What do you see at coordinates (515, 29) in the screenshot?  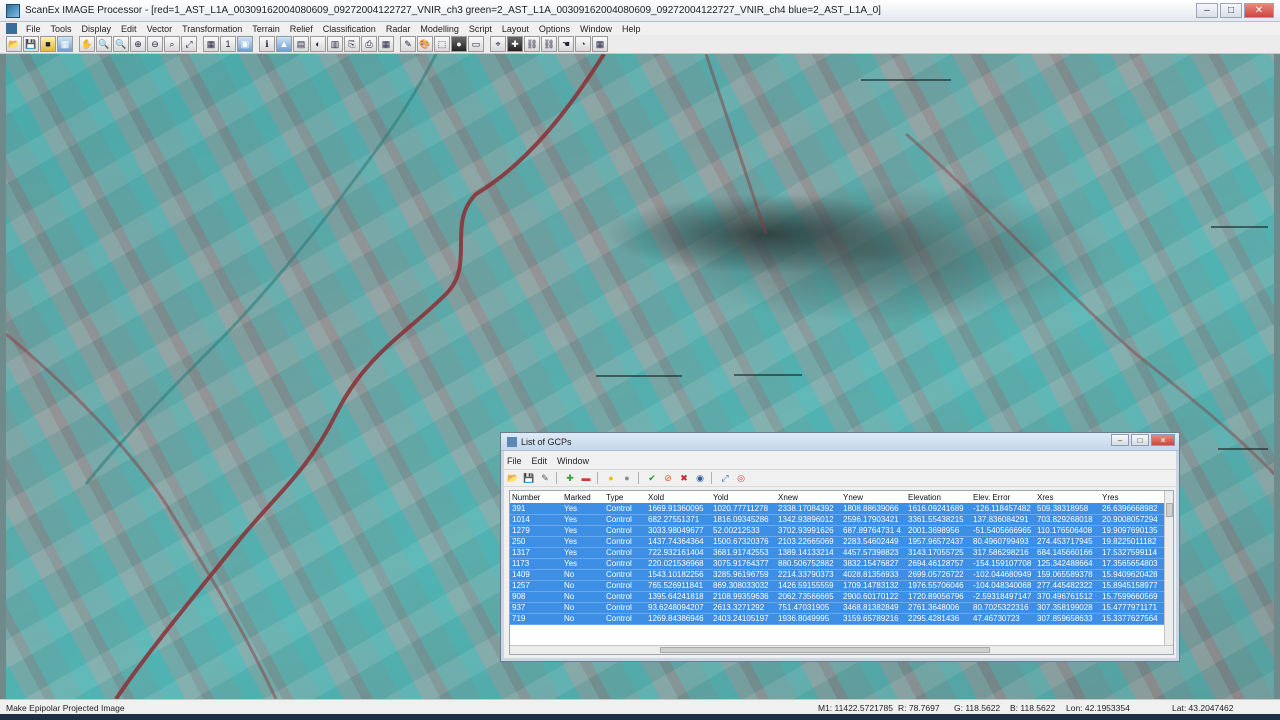 I see `menu-layout: Layout` at bounding box center [515, 29].